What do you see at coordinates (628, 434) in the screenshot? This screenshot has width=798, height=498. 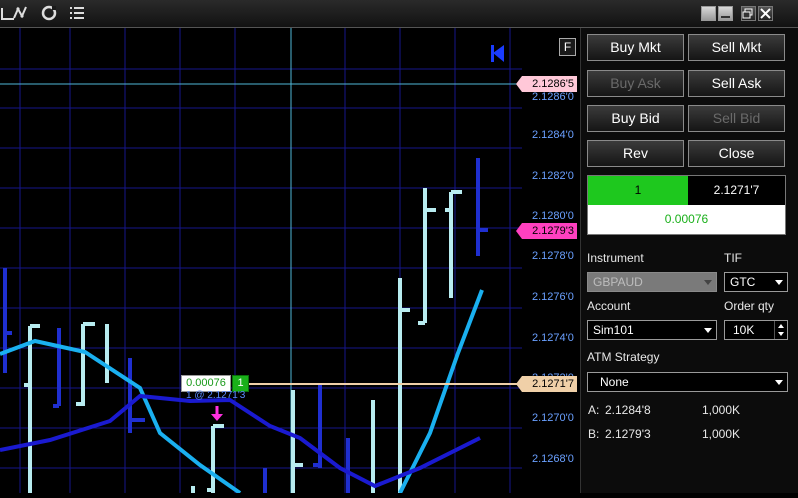 I see `bid-price: 2.1279'3` at bounding box center [628, 434].